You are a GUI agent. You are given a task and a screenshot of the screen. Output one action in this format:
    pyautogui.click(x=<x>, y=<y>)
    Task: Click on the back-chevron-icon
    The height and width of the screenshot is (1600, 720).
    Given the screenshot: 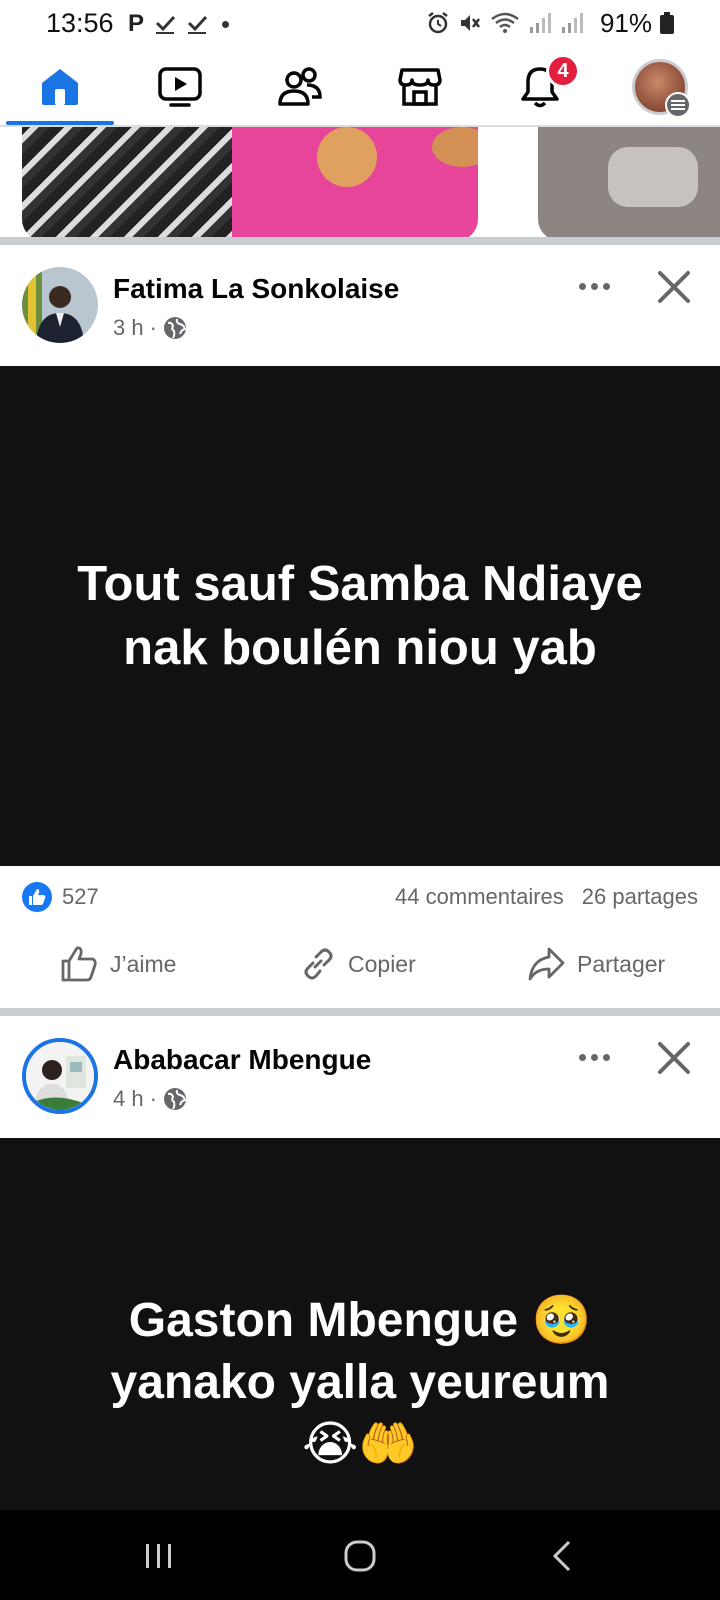 What is the action you would take?
    pyautogui.click(x=561, y=1556)
    